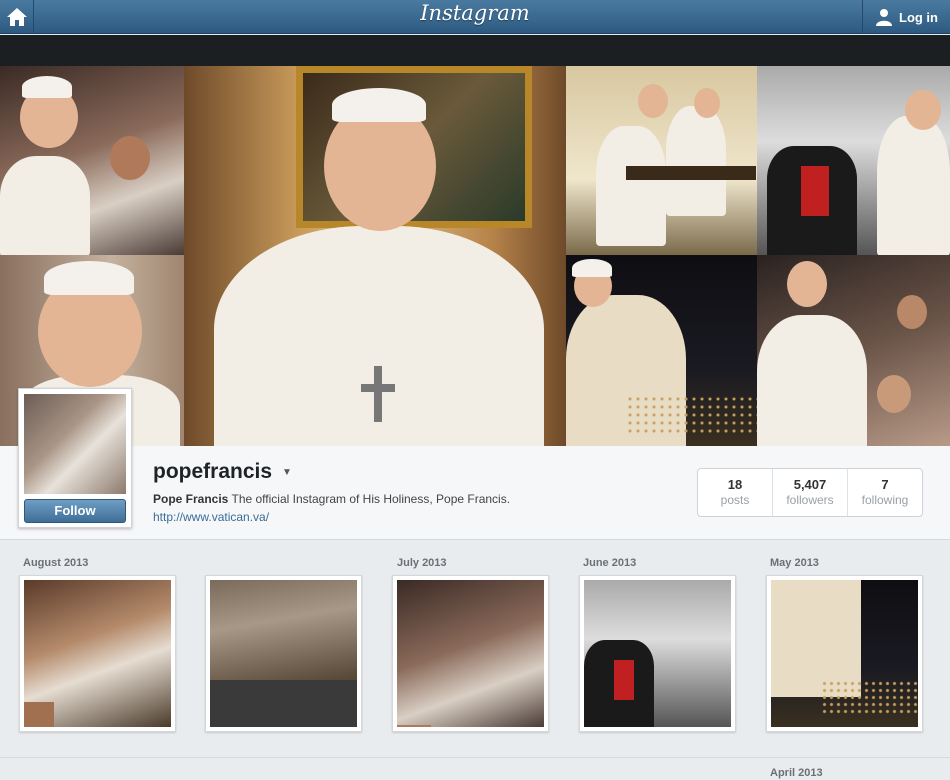 The height and width of the screenshot is (780, 950). What do you see at coordinates (475, 757) in the screenshot?
I see `feed-divider` at bounding box center [475, 757].